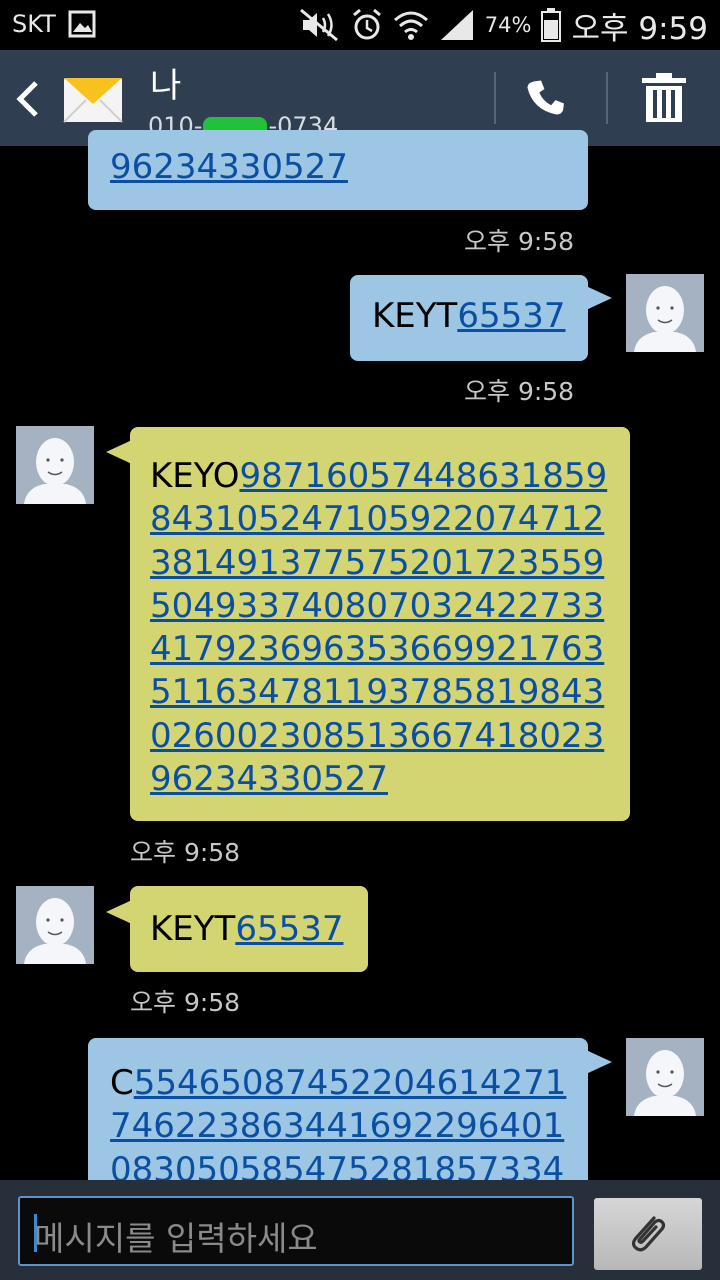 This screenshot has width=720, height=1280. What do you see at coordinates (93, 100) in the screenshot?
I see `envelope-icon` at bounding box center [93, 100].